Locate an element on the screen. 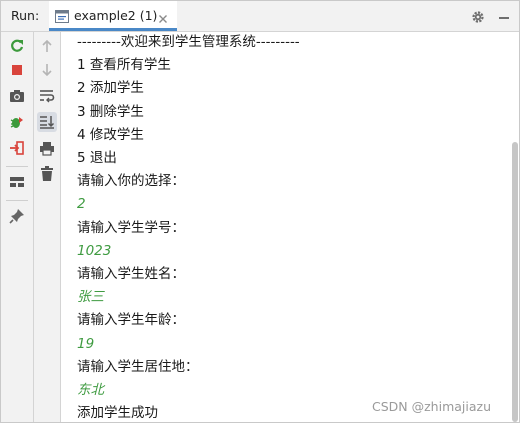  tab-example2: example2 (1) is located at coordinates (113, 16).